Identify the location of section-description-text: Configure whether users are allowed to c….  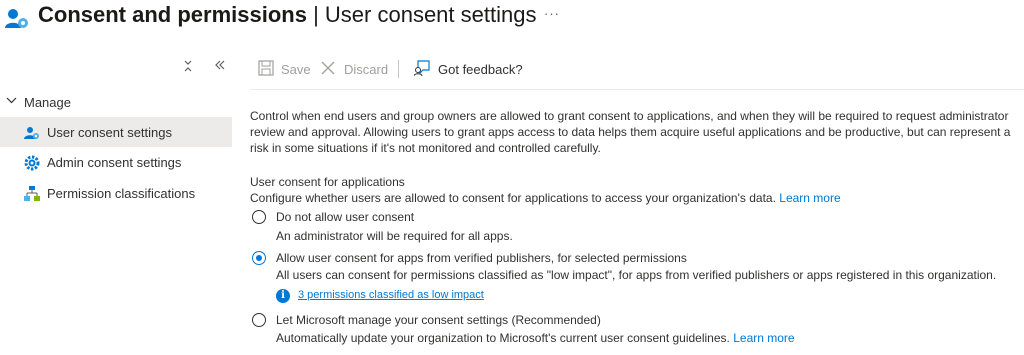
(513, 198).